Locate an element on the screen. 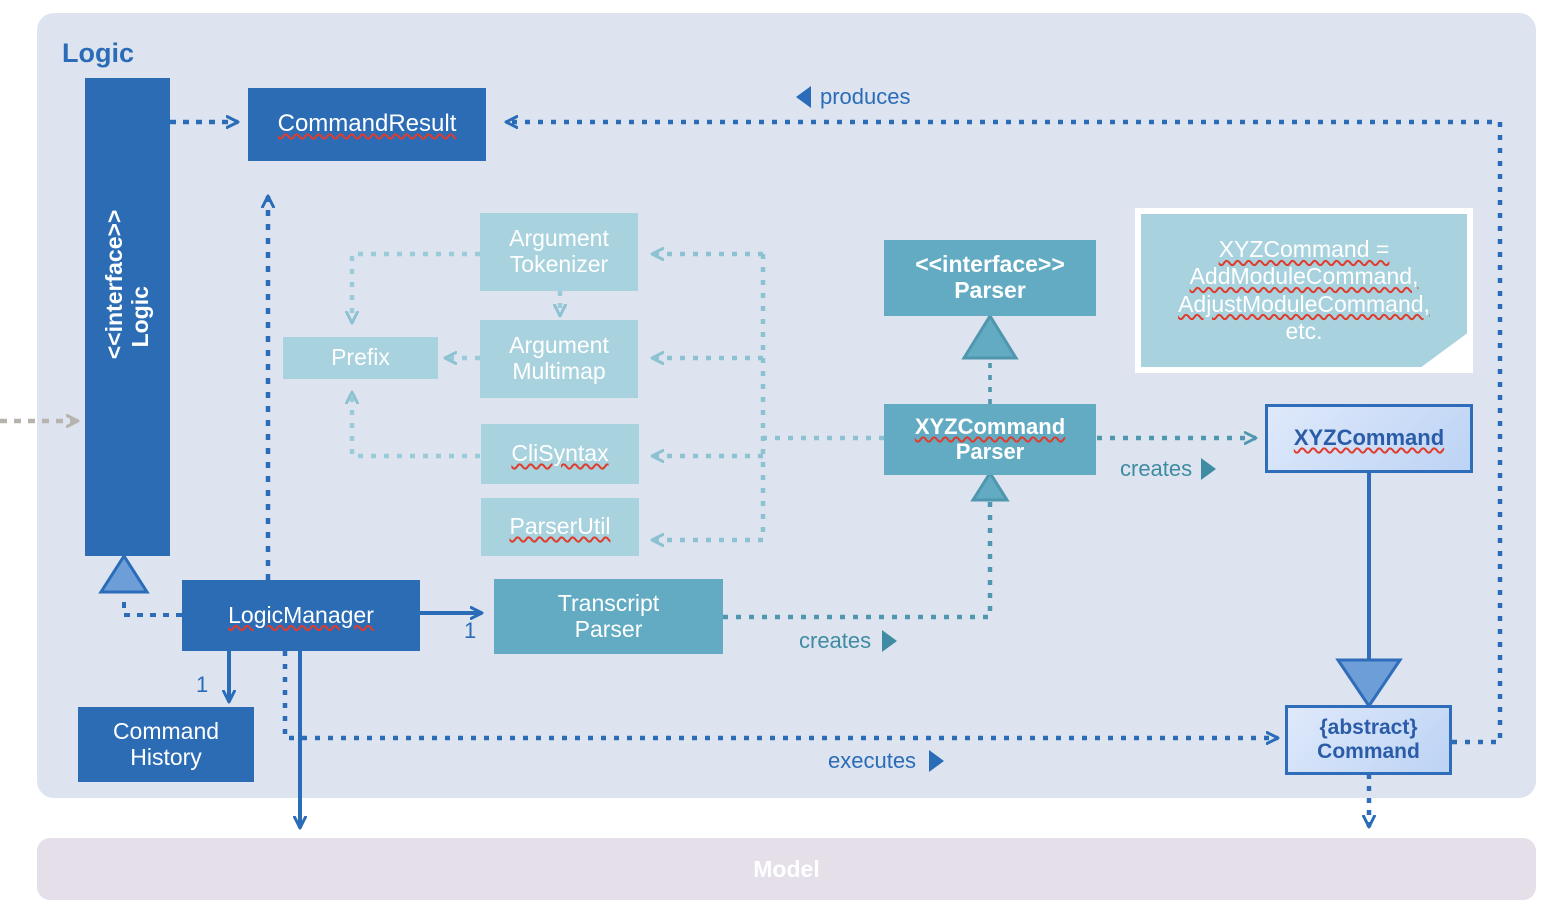 The image size is (1568, 916). class-logic-interface: <<interface>> Logic is located at coordinates (127, 317).